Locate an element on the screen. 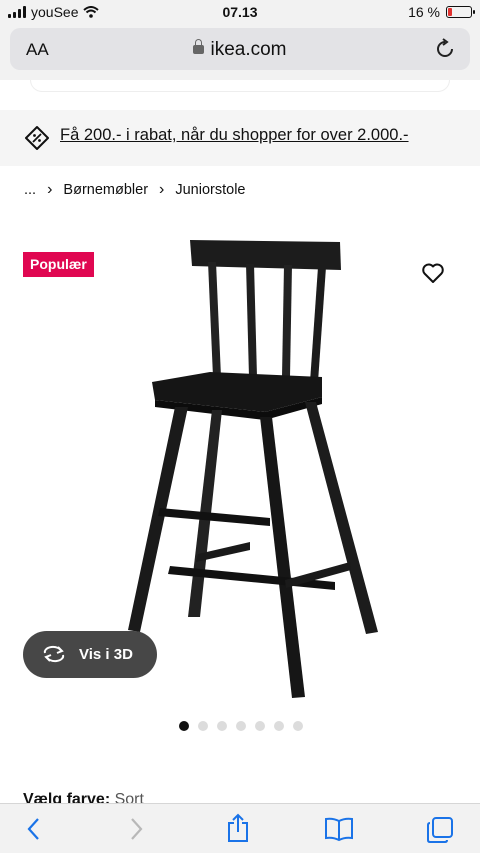  breadcrumb-item-junior-chairs: Juniorstole is located at coordinates (210, 190).